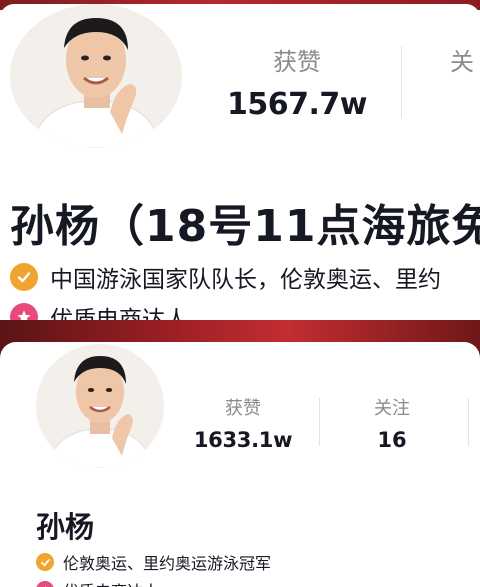 The image size is (480, 587). I want to click on likes-count: 1633.1w, so click(243, 440).